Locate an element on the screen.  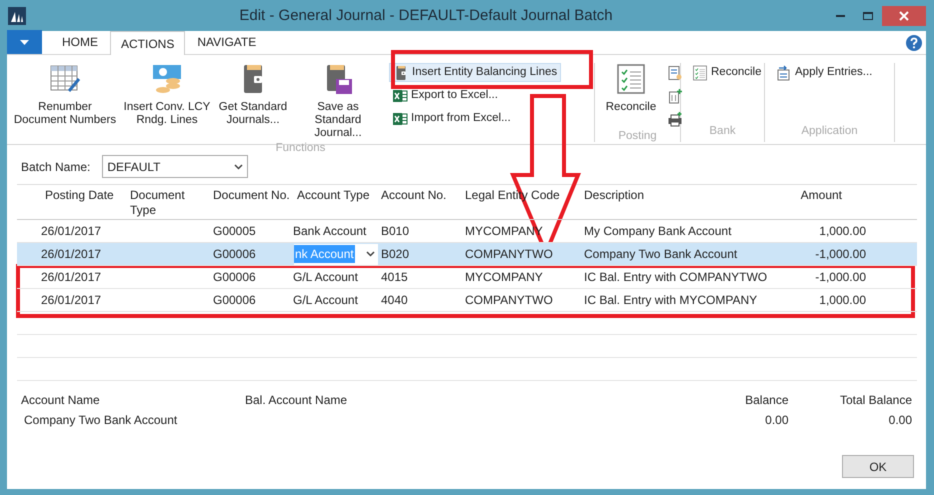
column-header: Account No. is located at coordinates (423, 195).